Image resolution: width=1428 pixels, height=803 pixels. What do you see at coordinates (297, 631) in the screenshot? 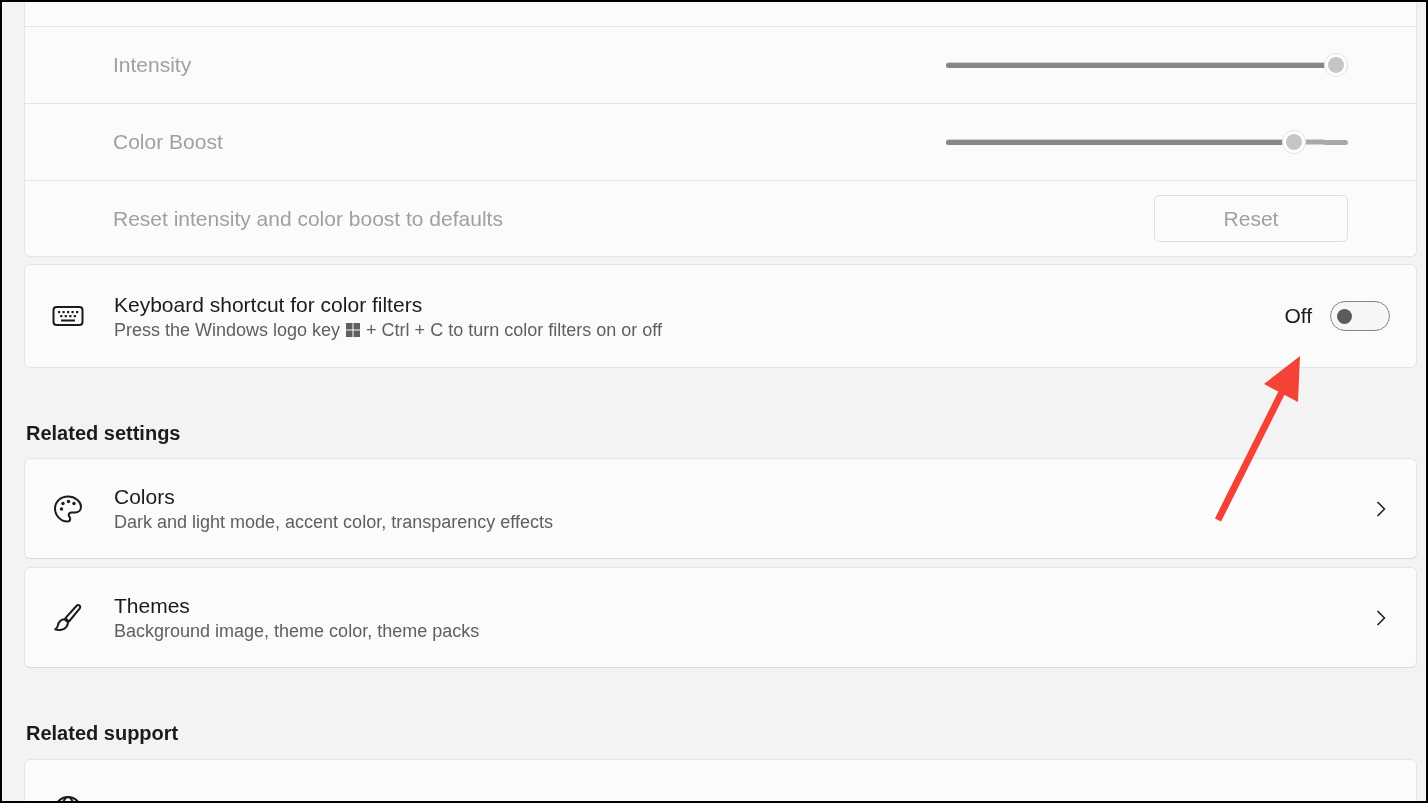
I see `setting-description: Background image, theme color, theme packs` at bounding box center [297, 631].